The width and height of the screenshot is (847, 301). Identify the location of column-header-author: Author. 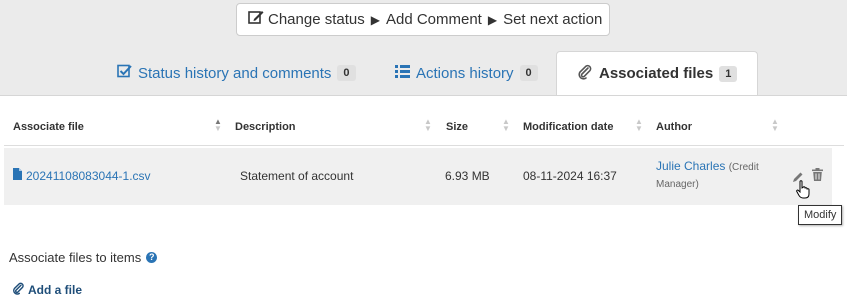
(674, 127).